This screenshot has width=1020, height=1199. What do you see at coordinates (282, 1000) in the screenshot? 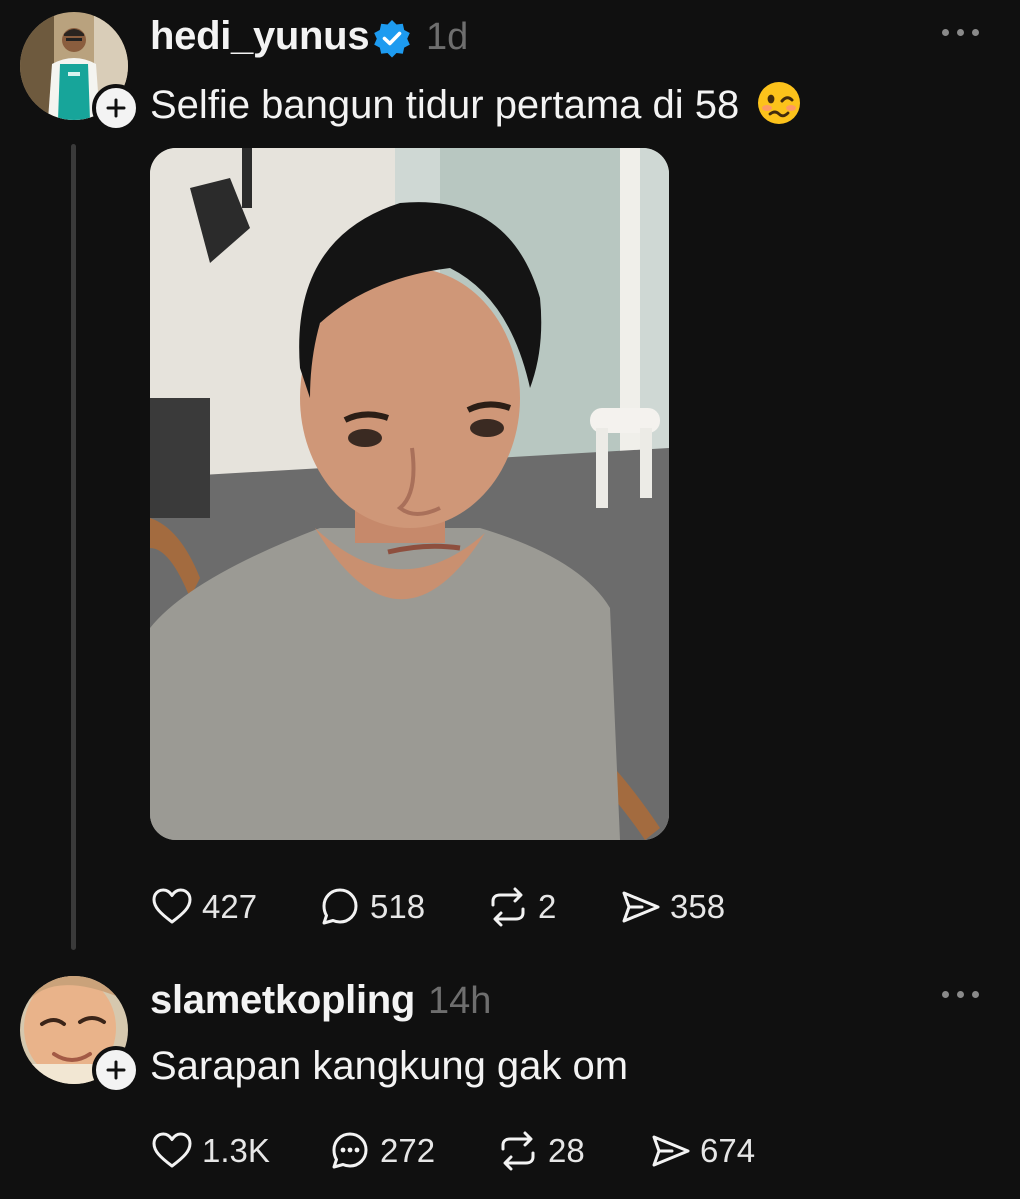
I see `username: slametkopling` at bounding box center [282, 1000].